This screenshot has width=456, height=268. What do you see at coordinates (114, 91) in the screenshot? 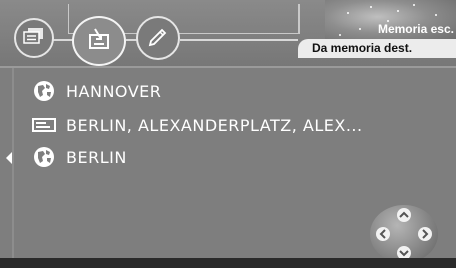
I see `list-item-label: HANNOVER` at bounding box center [114, 91].